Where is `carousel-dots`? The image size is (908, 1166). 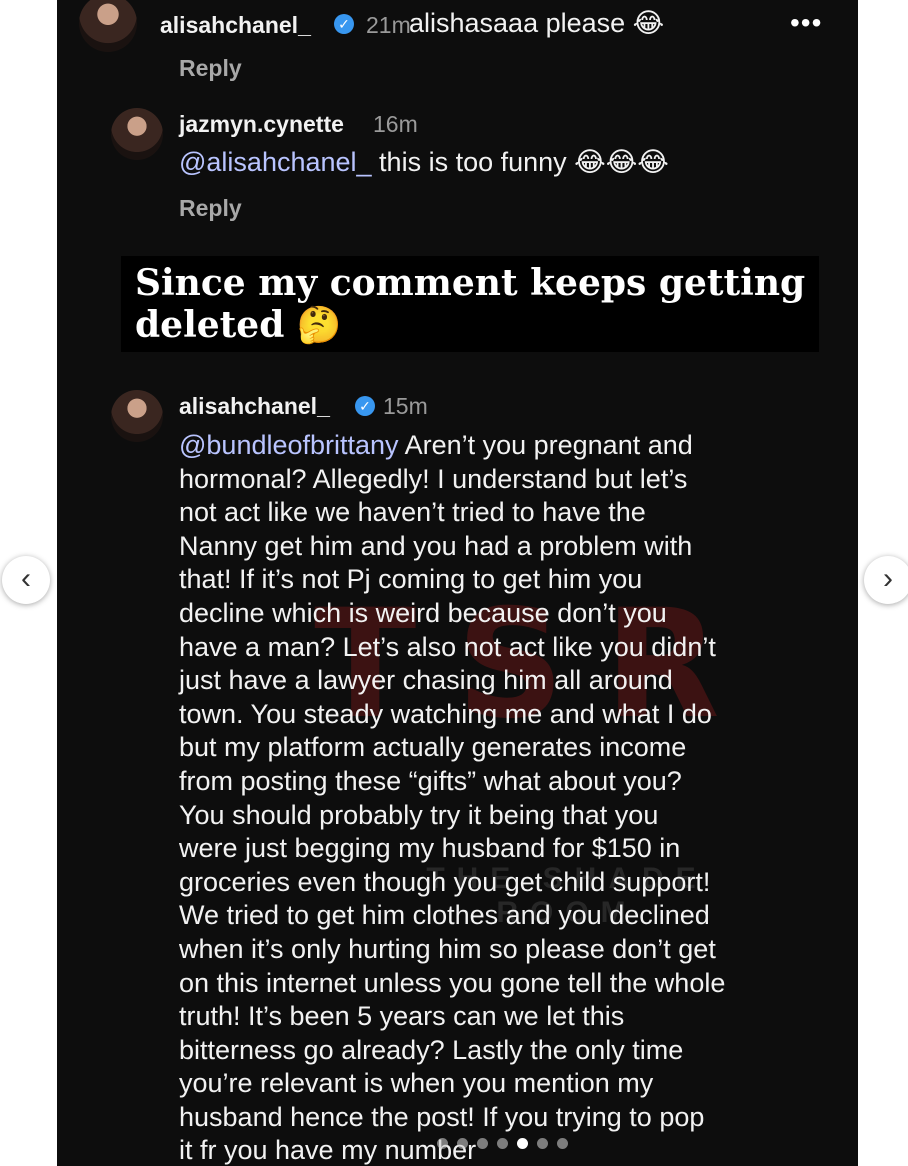 carousel-dots is located at coordinates (502, 1143).